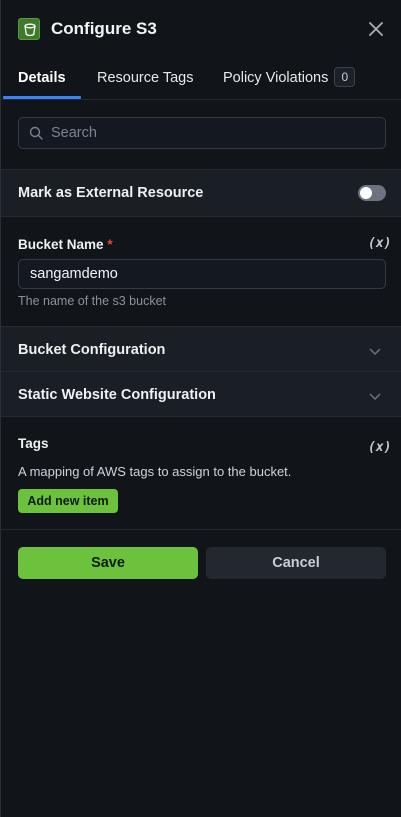 This screenshot has width=401, height=817. What do you see at coordinates (42, 97) in the screenshot?
I see `active-tab-indicator` at bounding box center [42, 97].